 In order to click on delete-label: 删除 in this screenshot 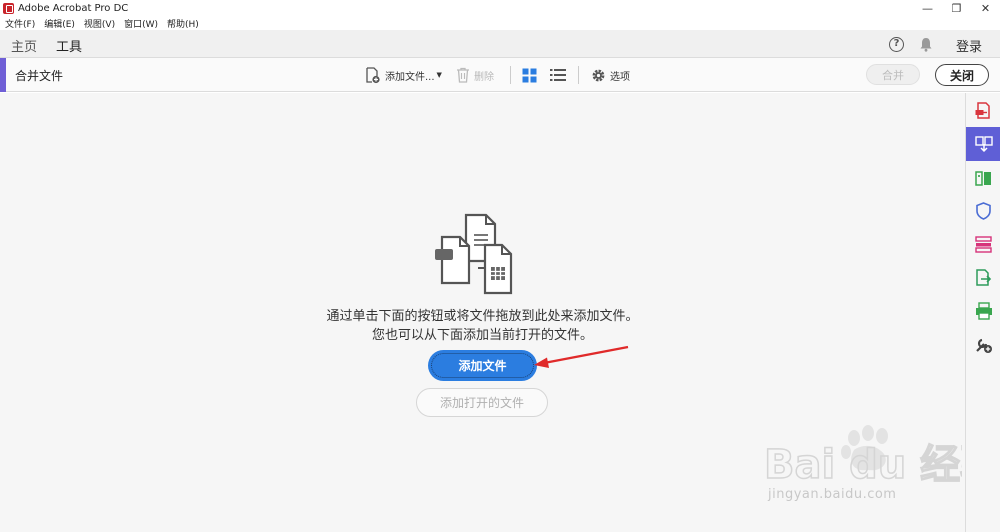, I will do `click(484, 77)`.